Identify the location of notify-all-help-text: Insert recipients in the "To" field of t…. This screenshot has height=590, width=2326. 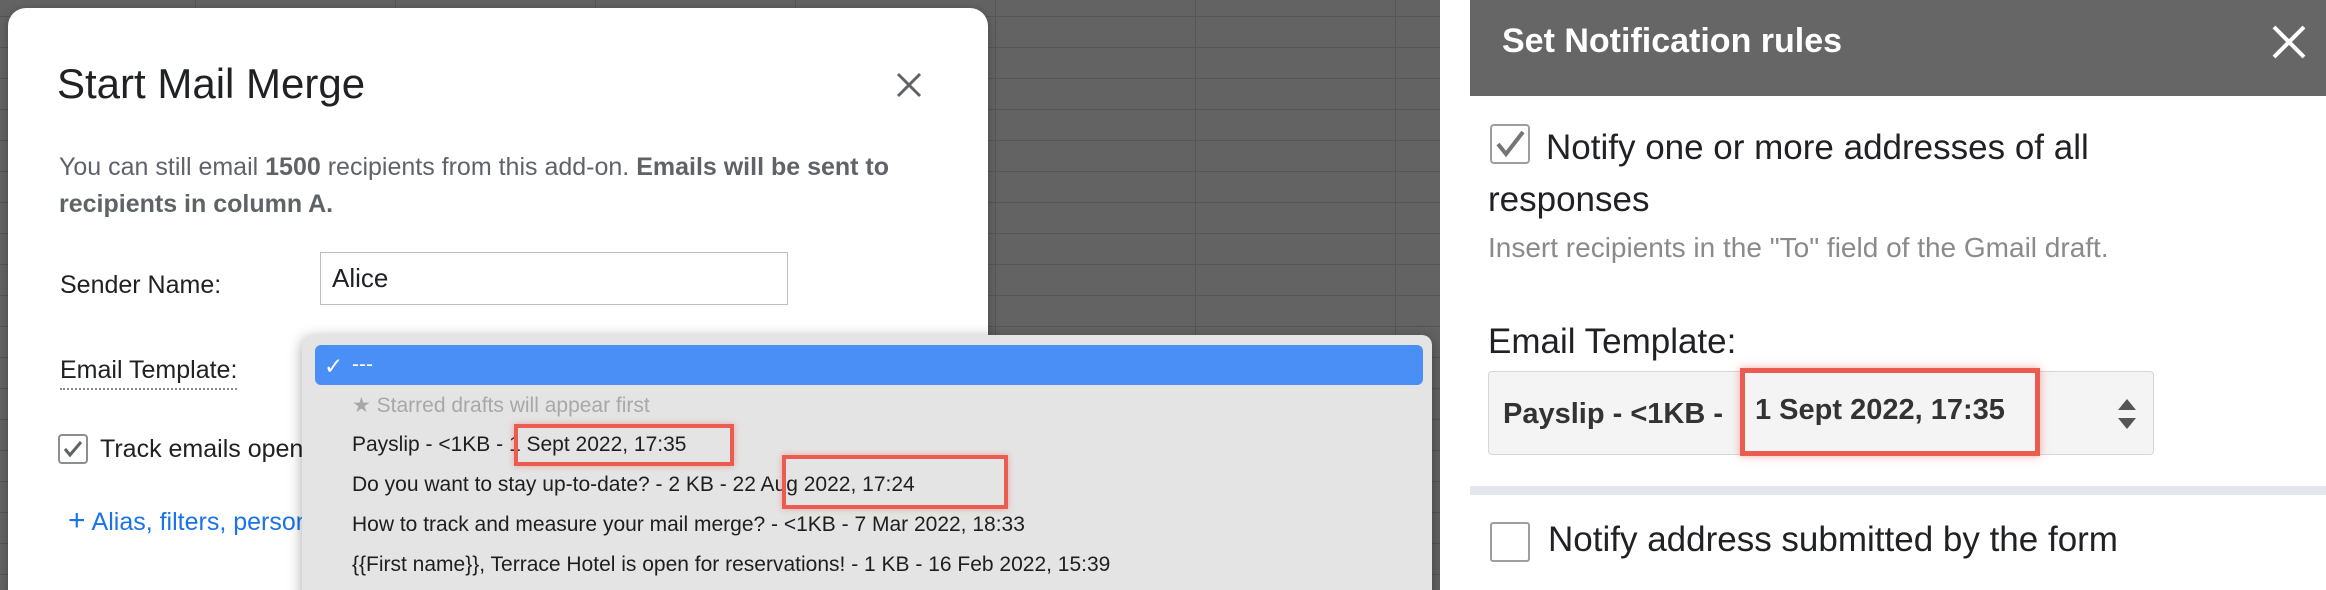
(1798, 247).